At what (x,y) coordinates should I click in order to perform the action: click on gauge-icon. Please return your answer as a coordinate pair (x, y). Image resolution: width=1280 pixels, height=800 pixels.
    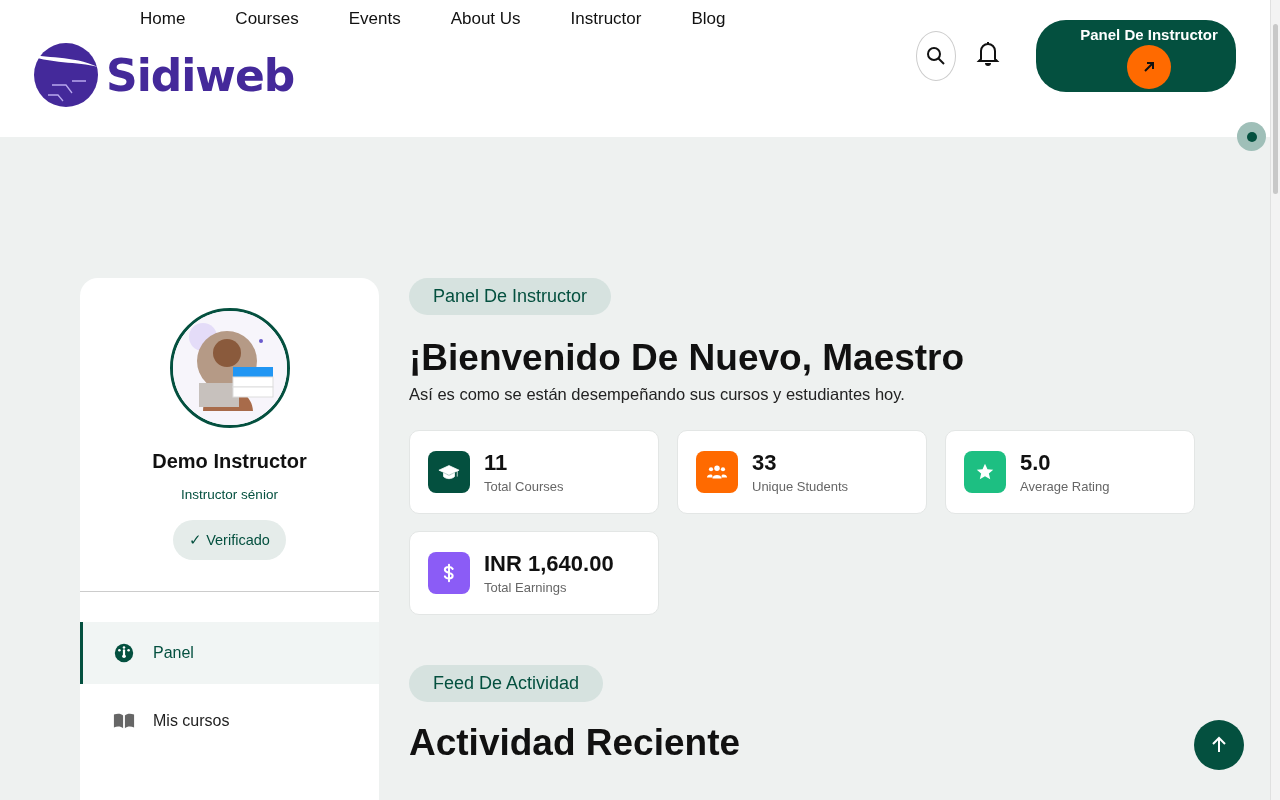
    Looking at the image, I should click on (124, 653).